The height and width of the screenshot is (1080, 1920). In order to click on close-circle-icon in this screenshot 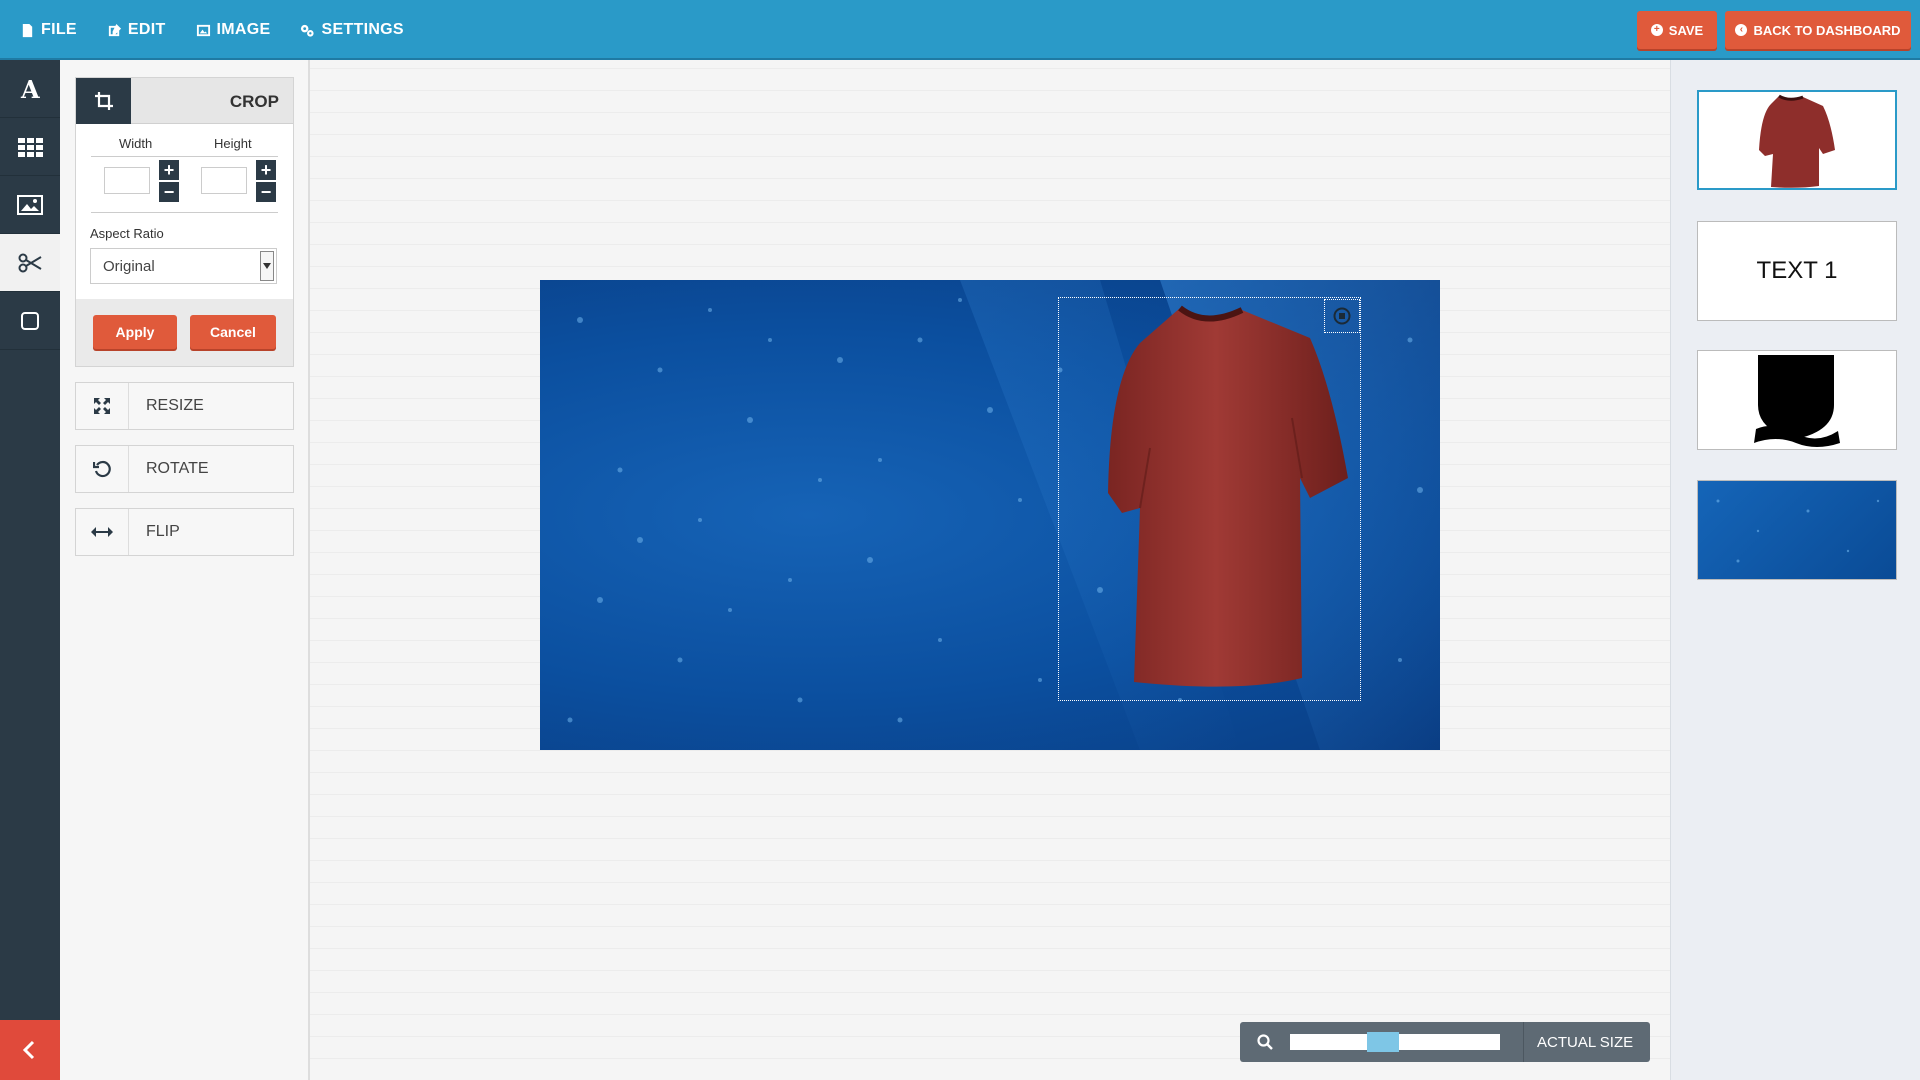, I will do `click(1342, 316)`.